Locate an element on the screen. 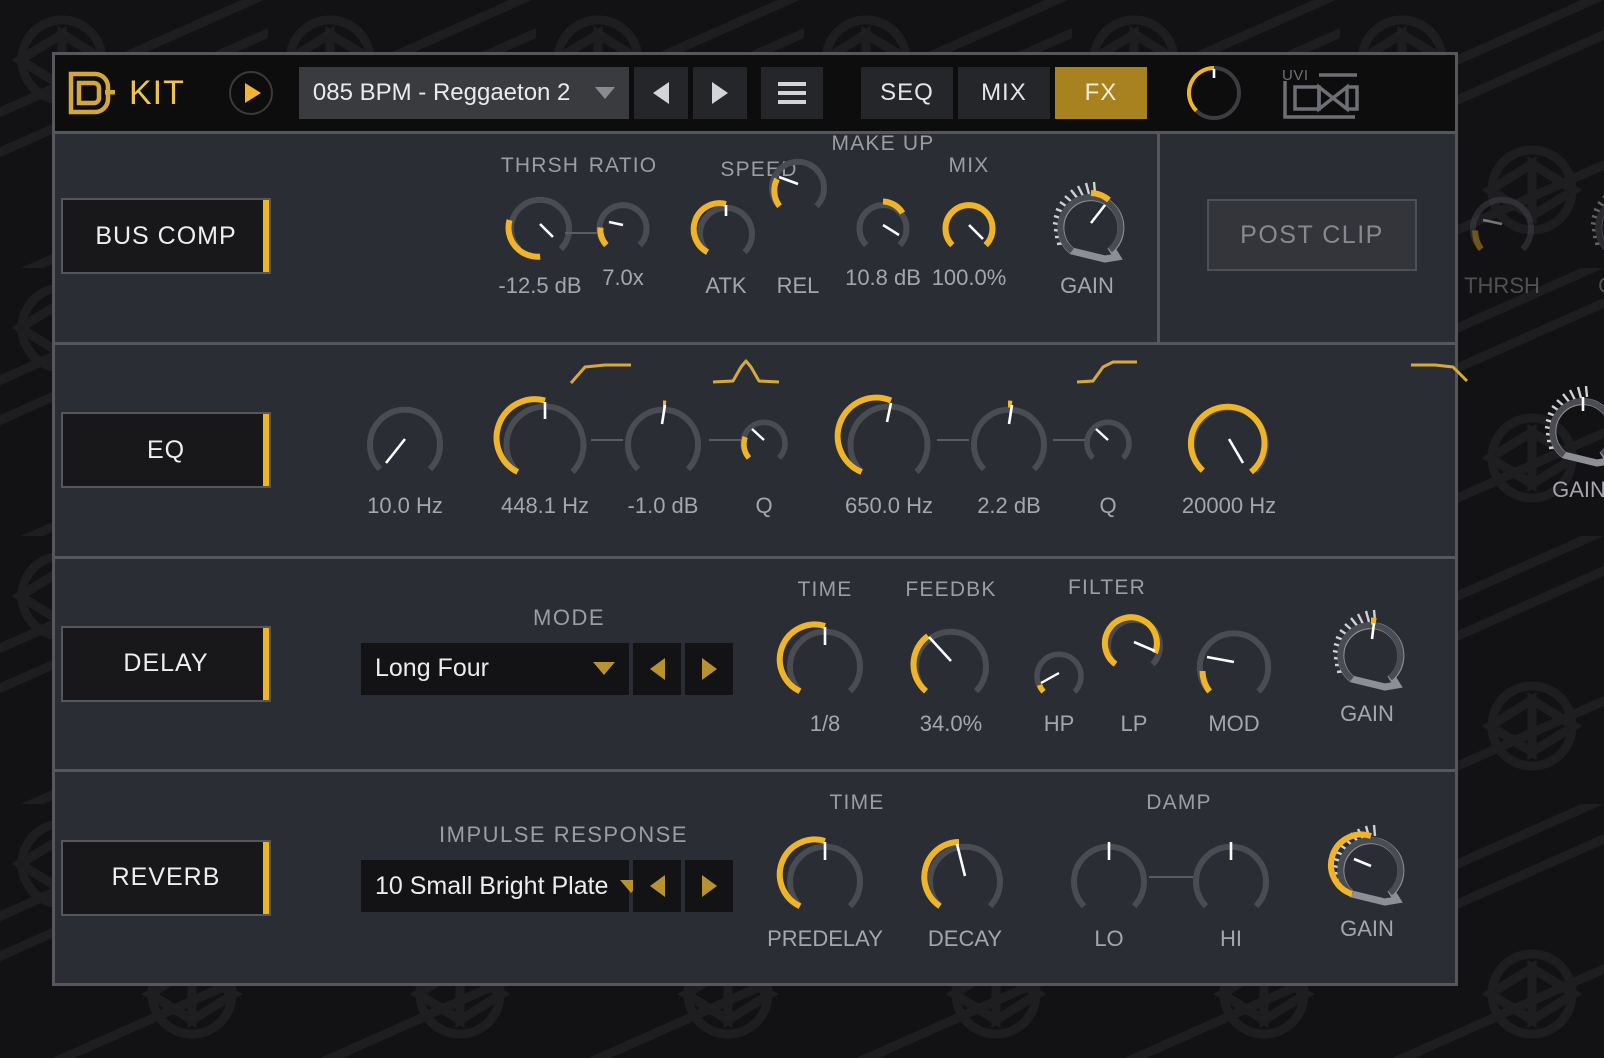 This screenshot has height=1058, width=1604. reverb-gain-knob: GAIN is located at coordinates (1369, 878).